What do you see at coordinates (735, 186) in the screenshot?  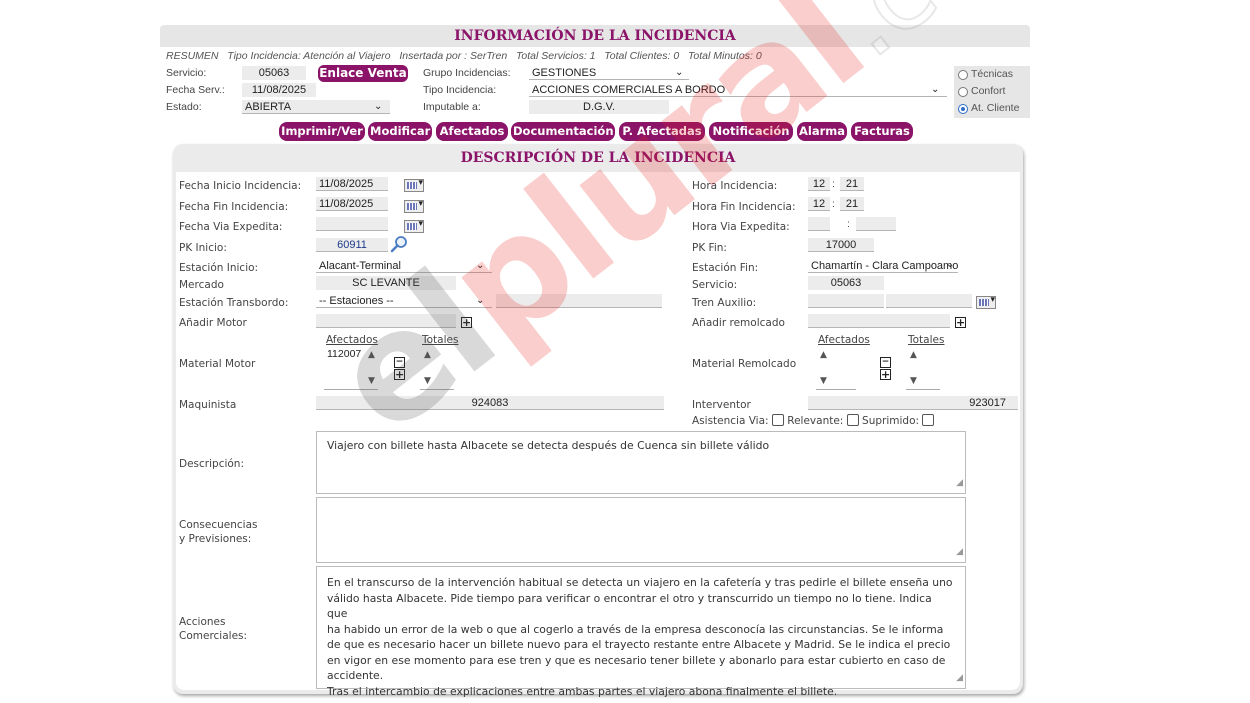 I see `hora-incidencia-label: Hora Incidencia:` at bounding box center [735, 186].